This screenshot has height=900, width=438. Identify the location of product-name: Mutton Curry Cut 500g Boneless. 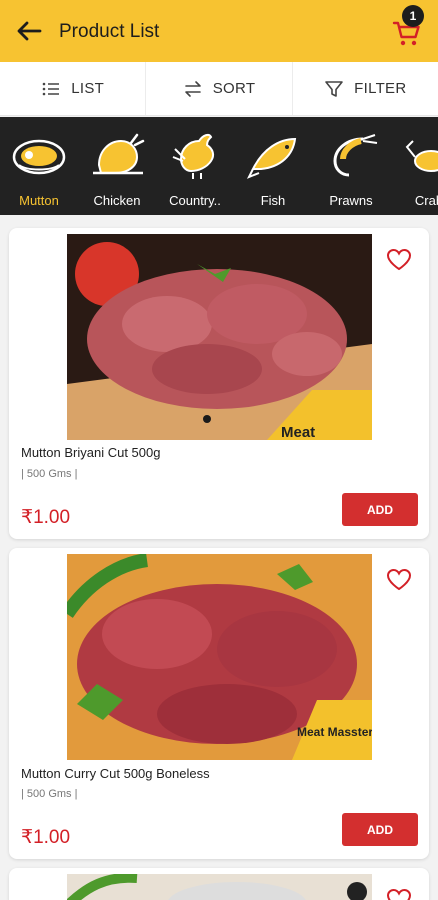
(115, 773).